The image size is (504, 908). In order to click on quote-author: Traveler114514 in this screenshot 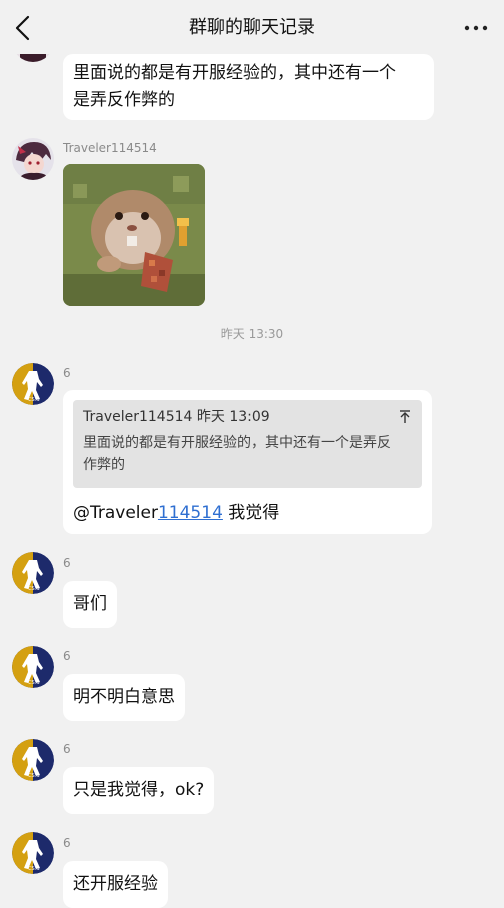, I will do `click(138, 417)`.